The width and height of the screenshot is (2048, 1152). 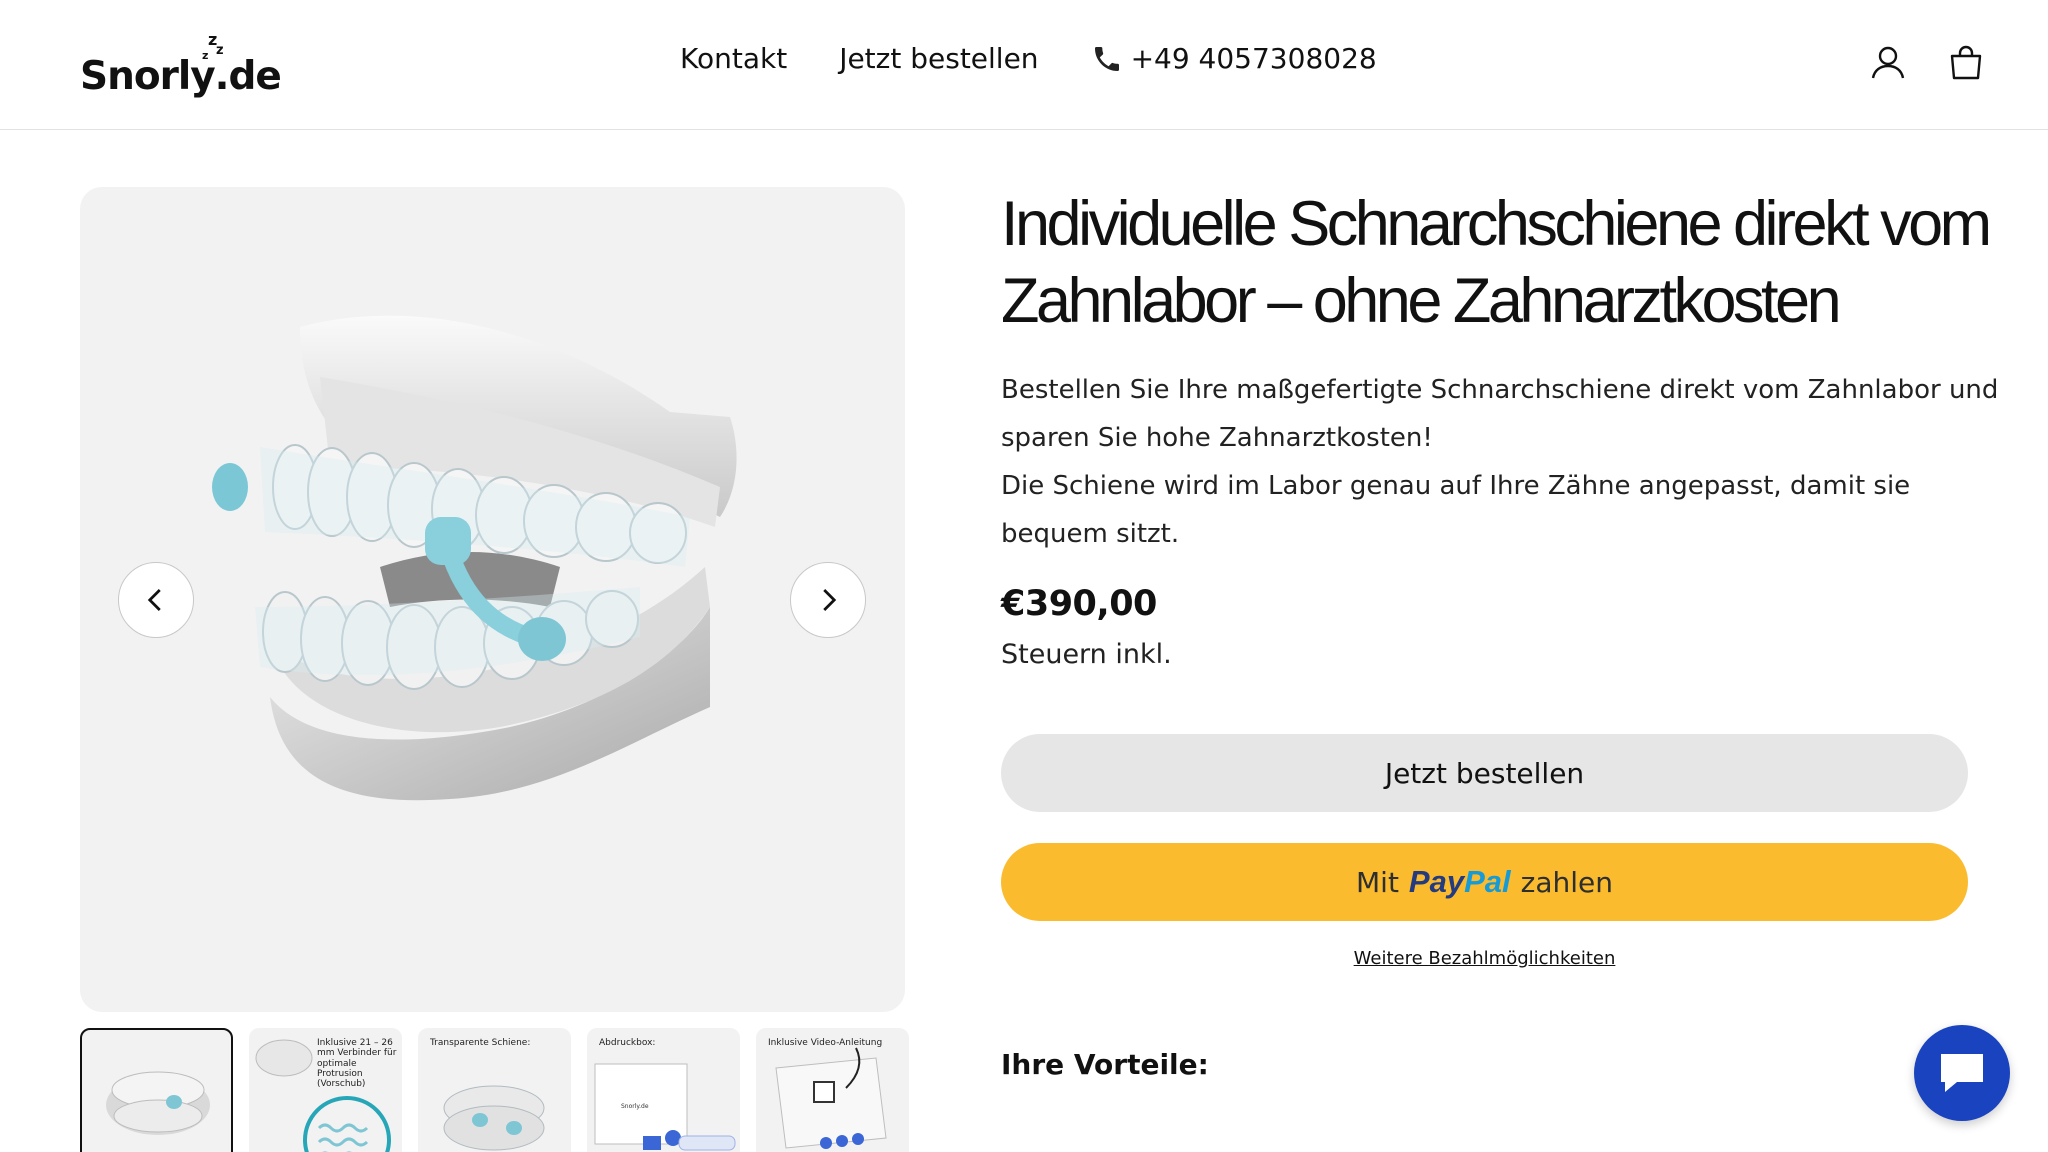 I want to click on product-price: €390,00, so click(x=1079, y=604).